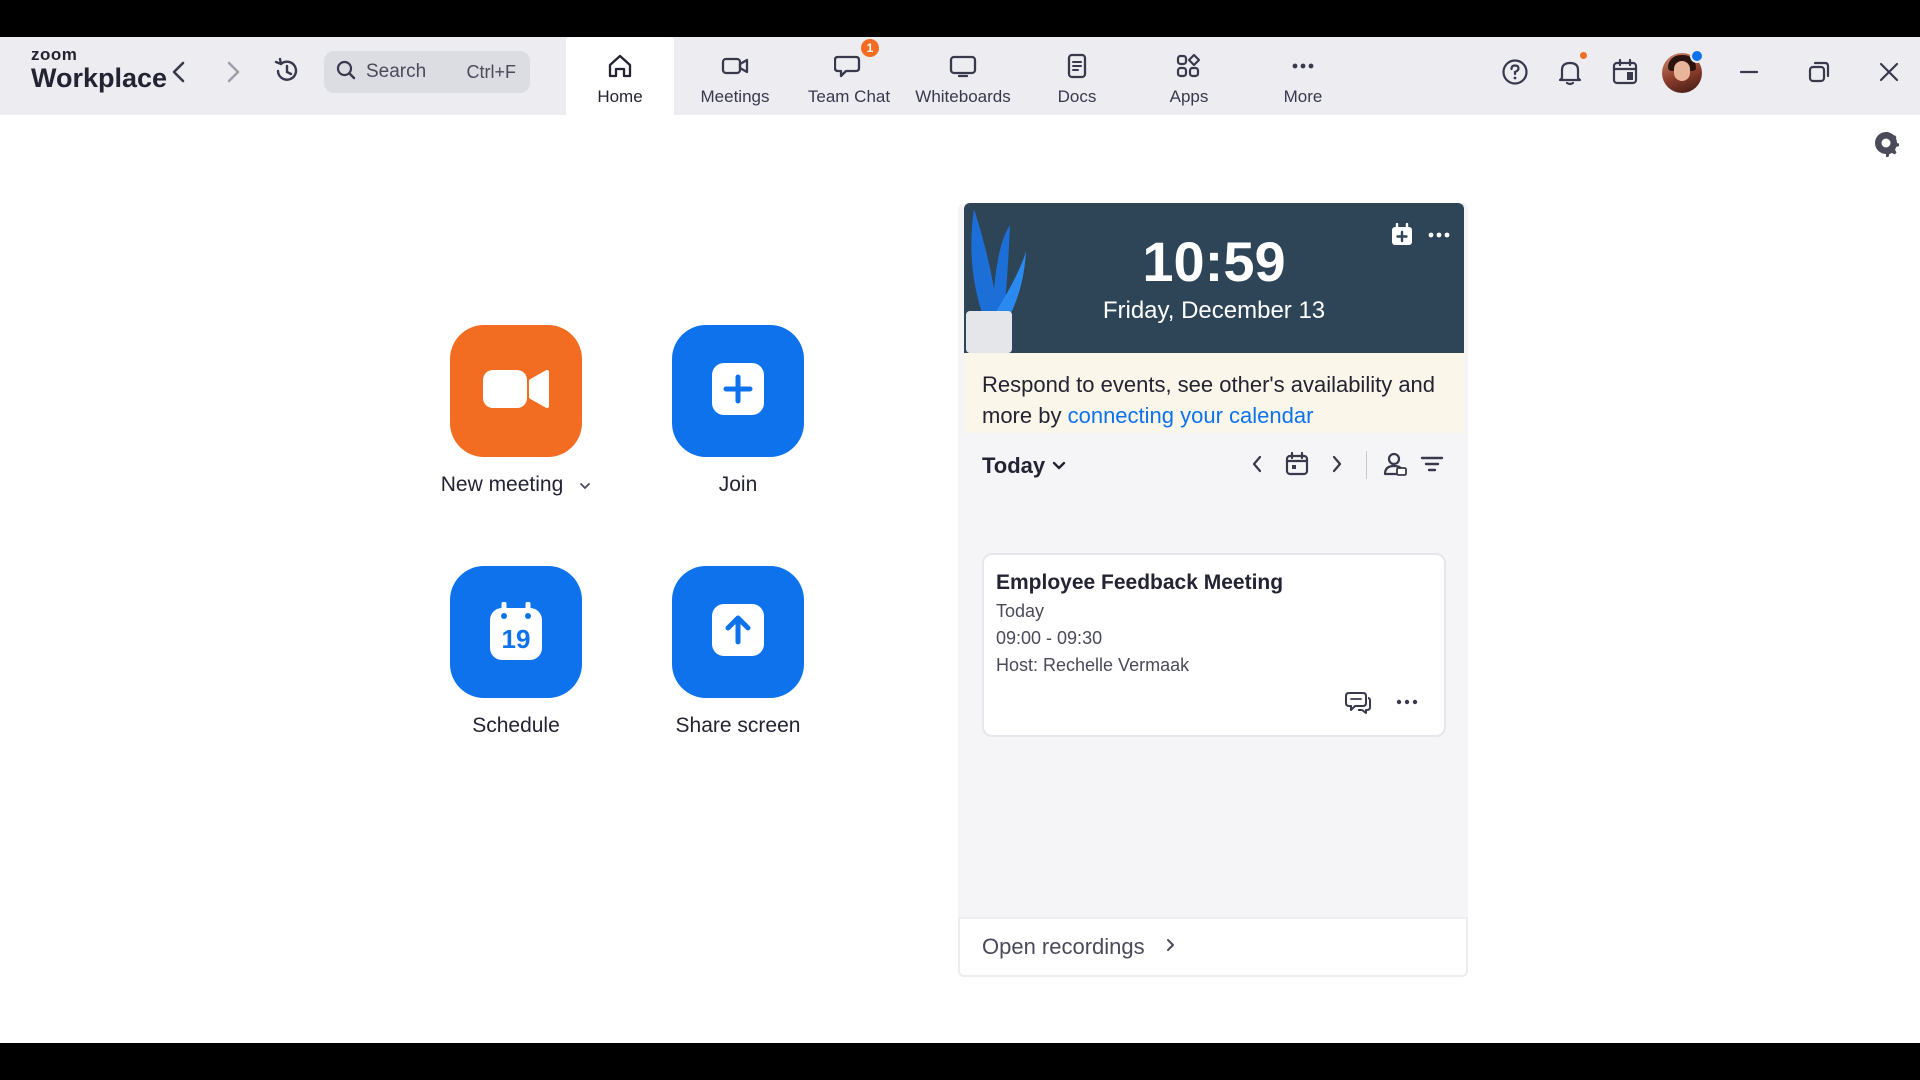 The image size is (1920, 1080). What do you see at coordinates (1402, 237) in the screenshot?
I see `add-calendar-icon` at bounding box center [1402, 237].